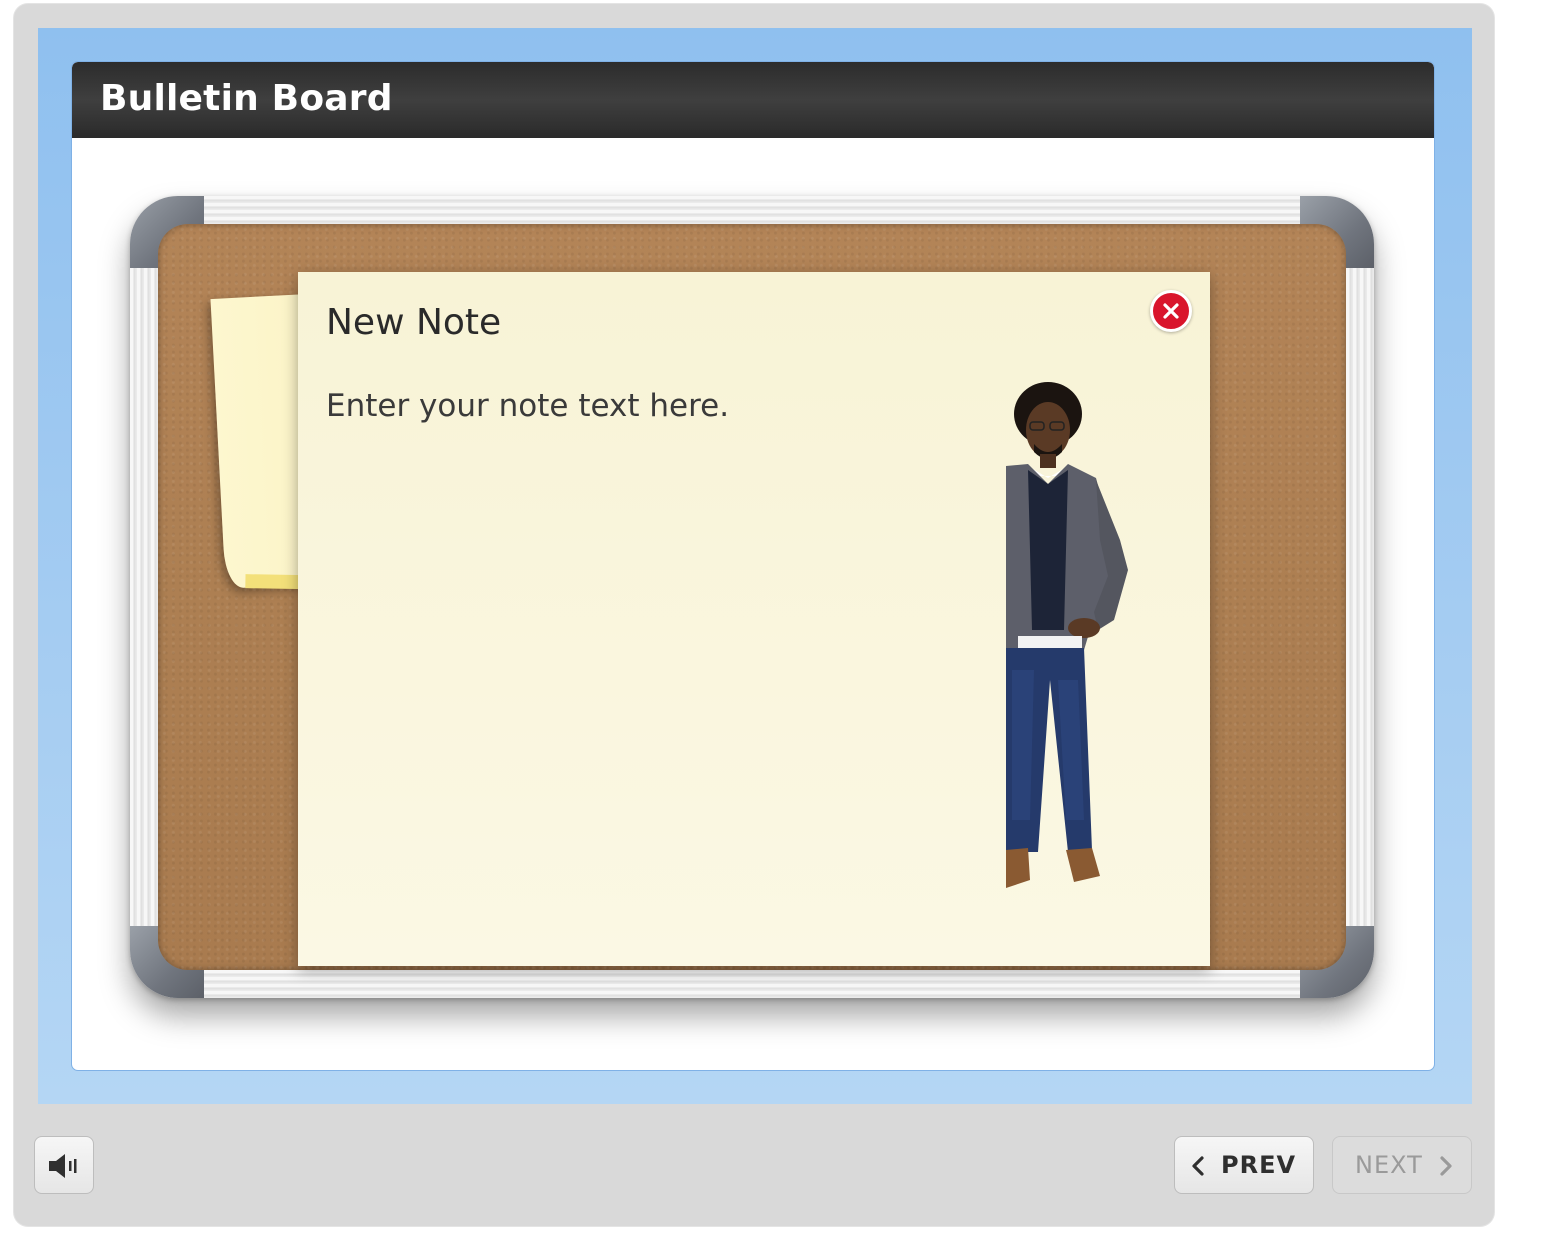 Image resolution: width=1548 pixels, height=1234 pixels. What do you see at coordinates (1198, 1166) in the screenshot?
I see `chevron-left-icon` at bounding box center [1198, 1166].